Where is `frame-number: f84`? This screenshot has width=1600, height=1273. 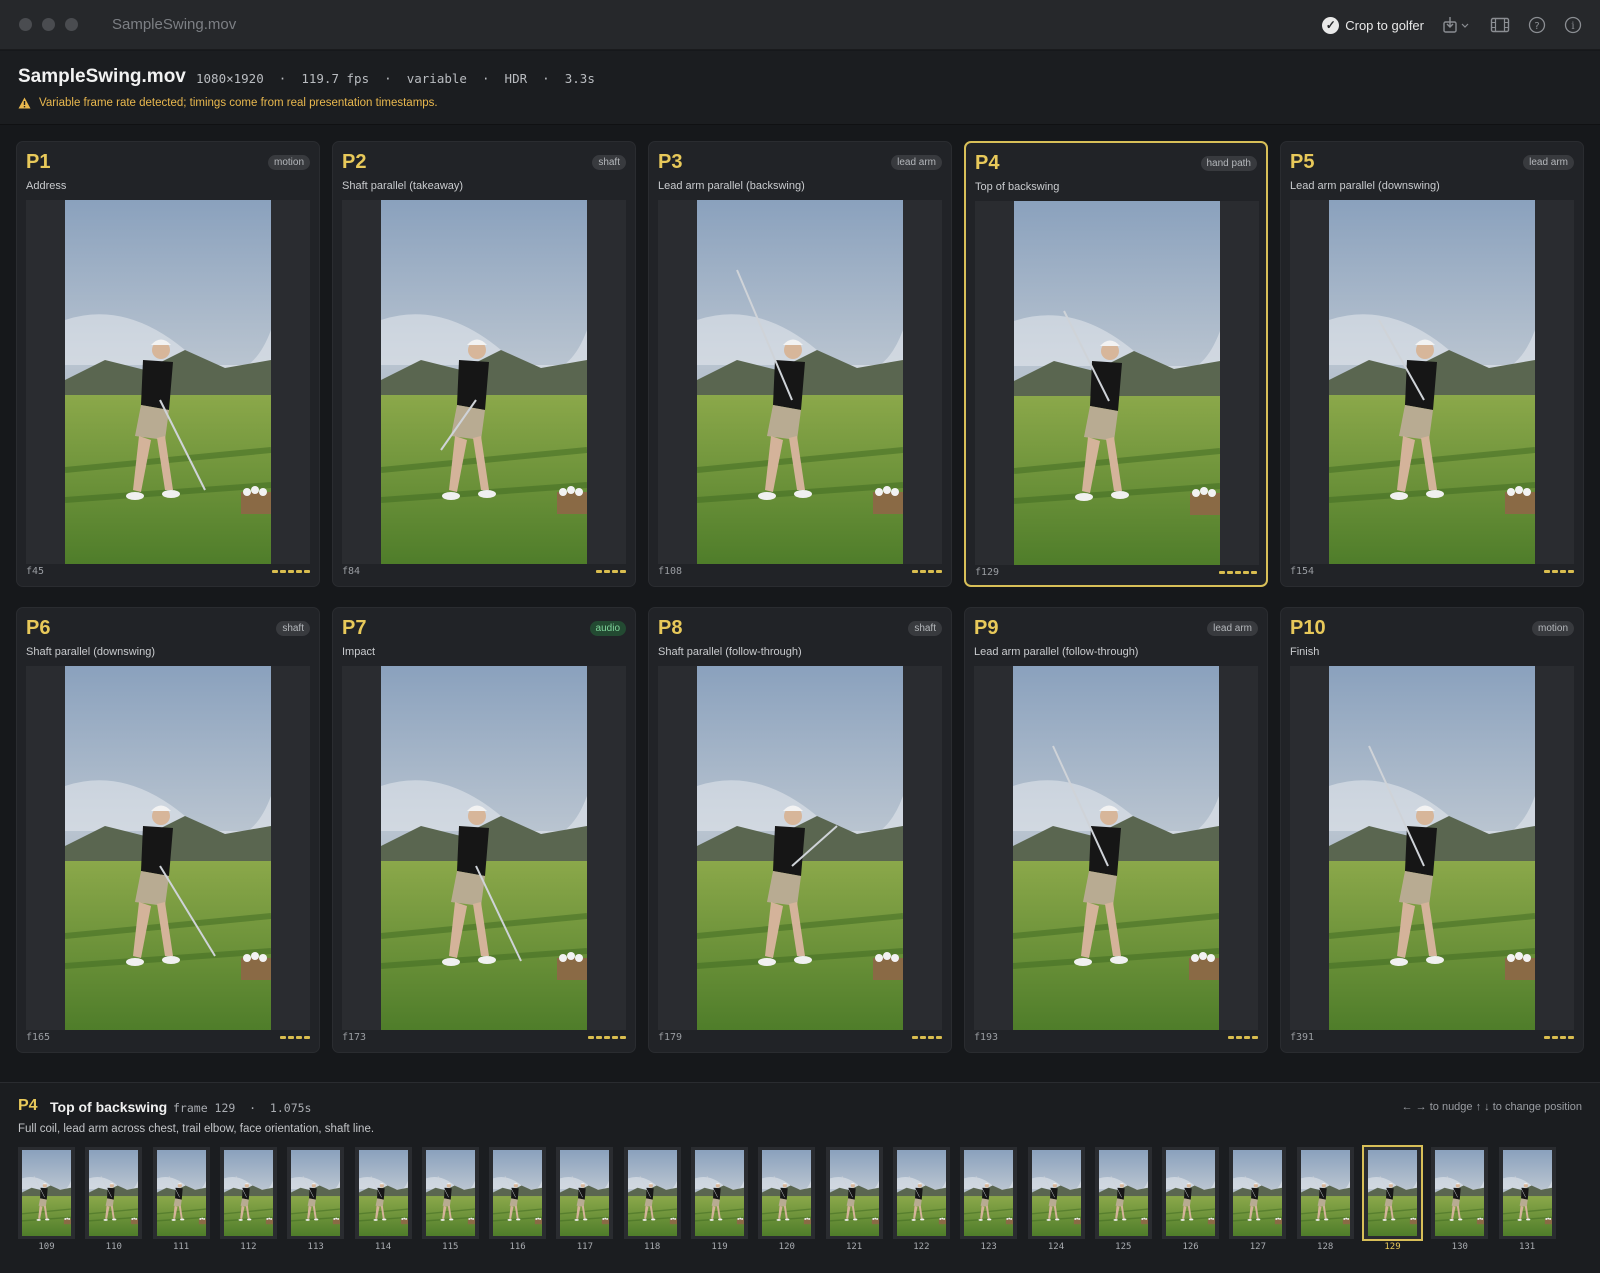
frame-number: f84 is located at coordinates (351, 571).